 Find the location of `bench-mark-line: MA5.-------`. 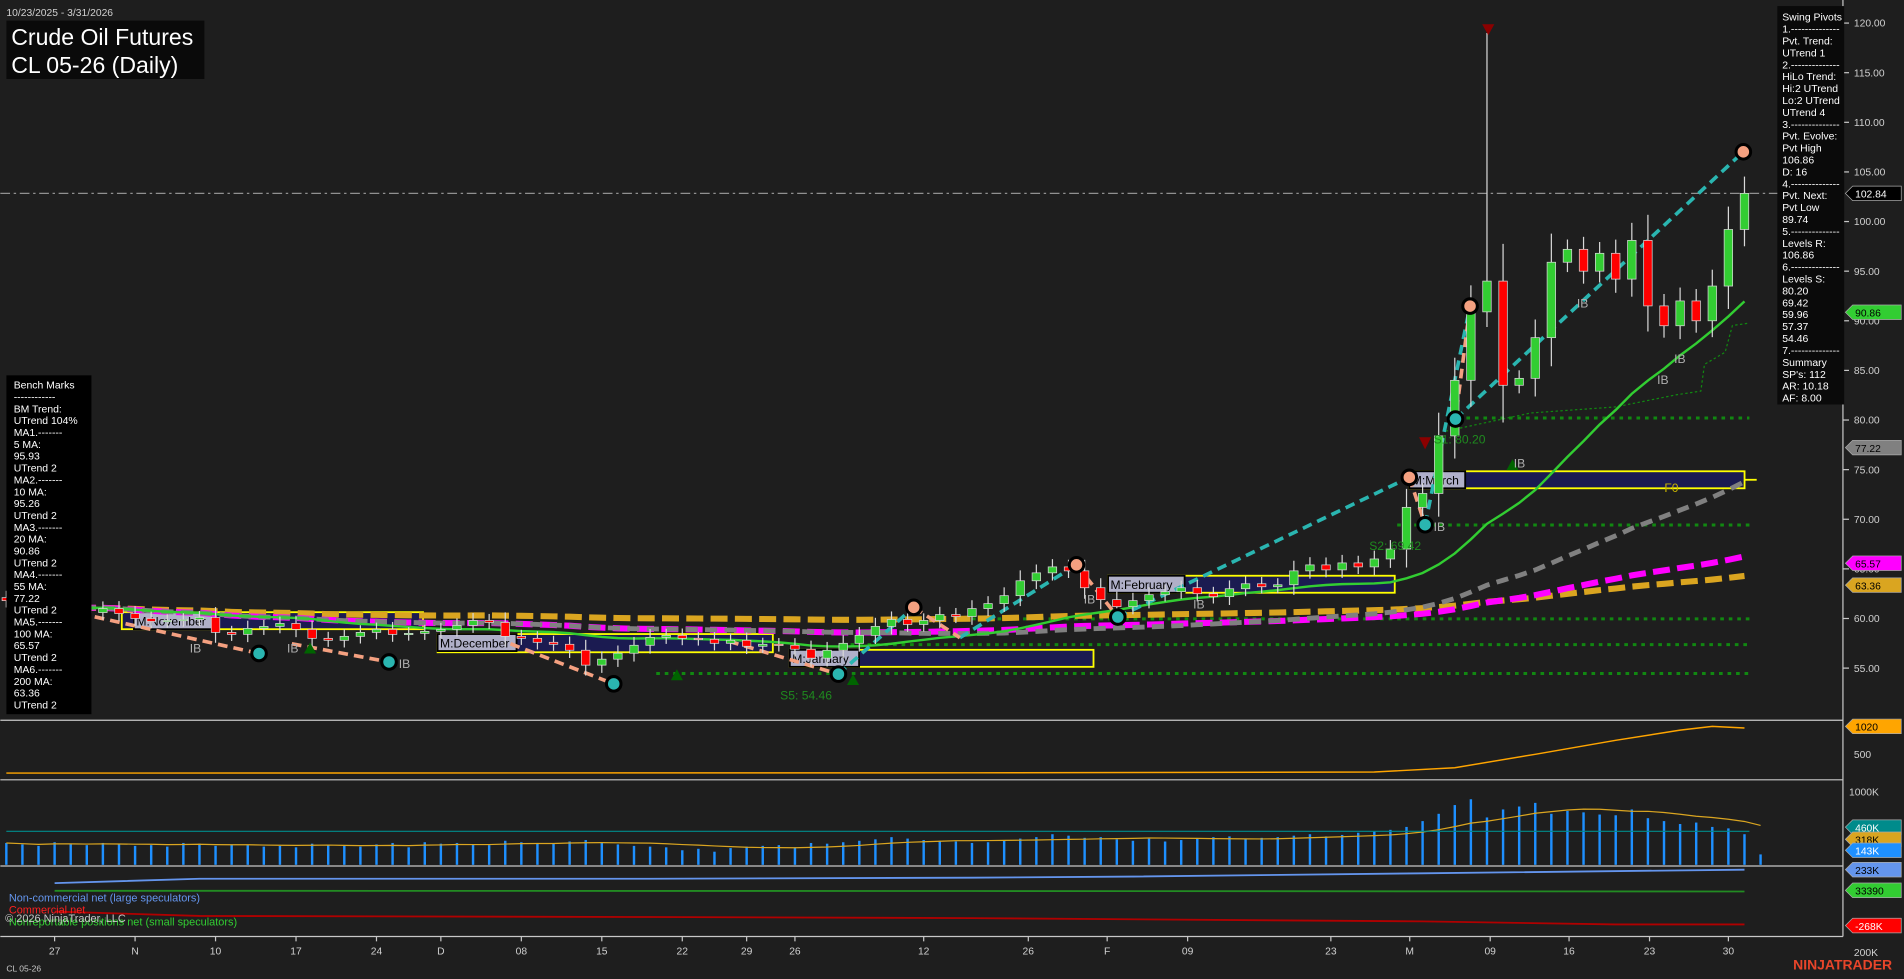

bench-mark-line: MA5.------- is located at coordinates (38, 623).